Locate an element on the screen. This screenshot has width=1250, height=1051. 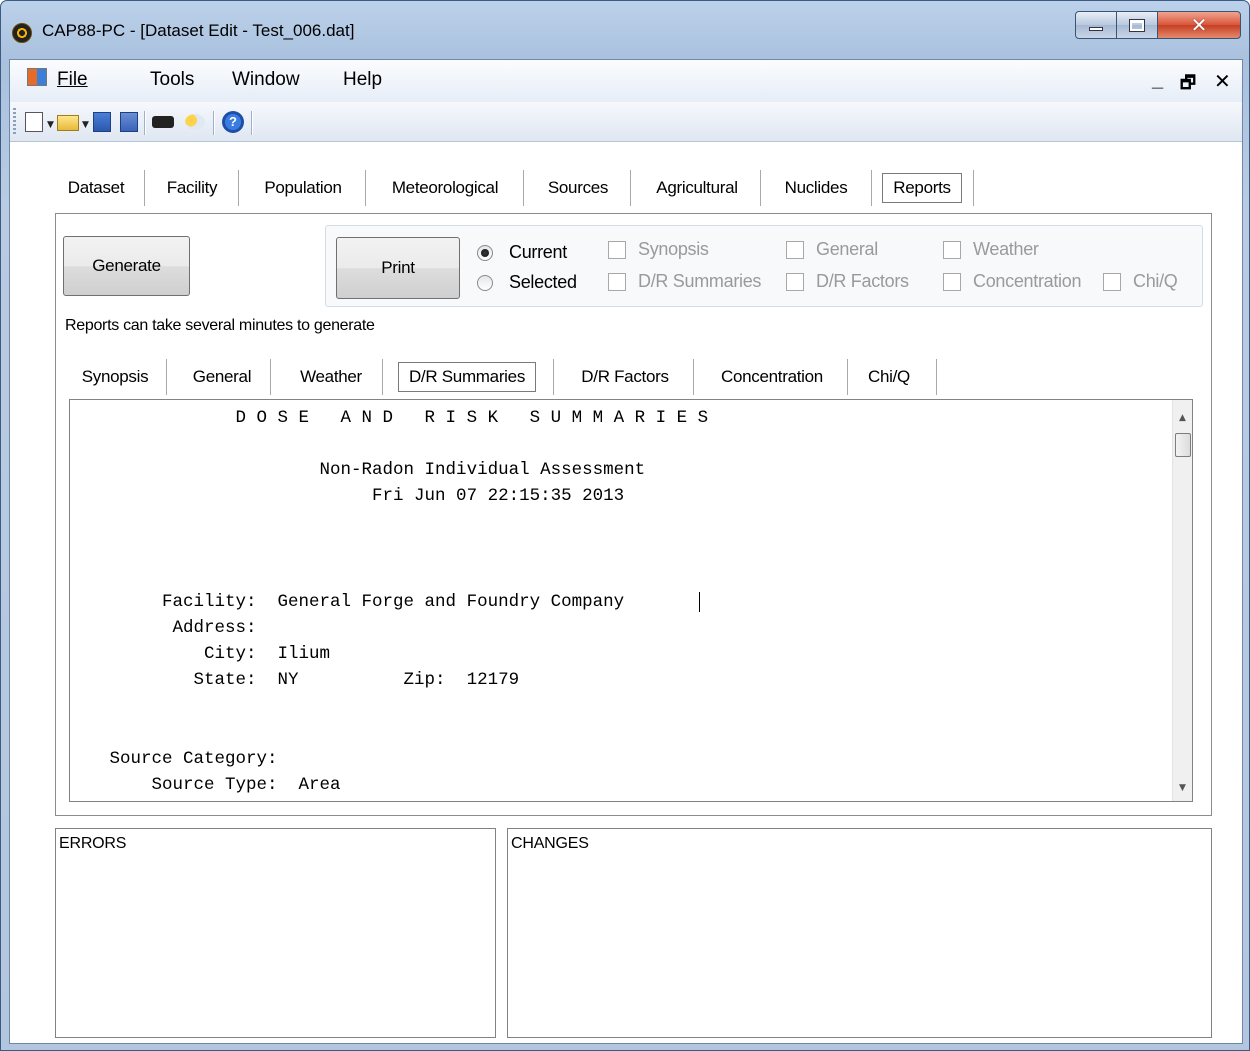
maximize-button is located at coordinates (1137, 25).